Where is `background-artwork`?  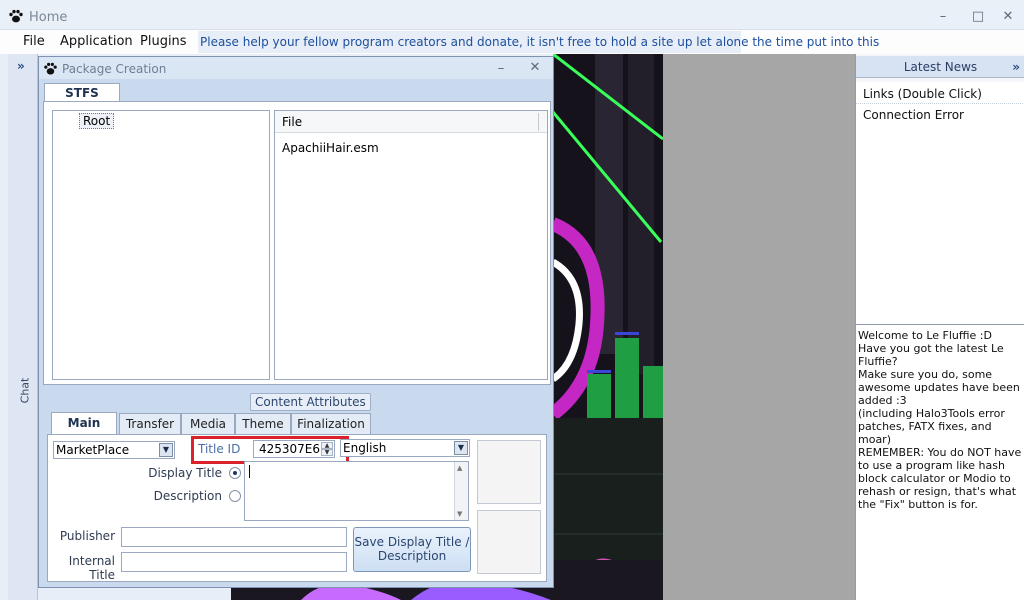 background-artwork is located at coordinates (608, 327).